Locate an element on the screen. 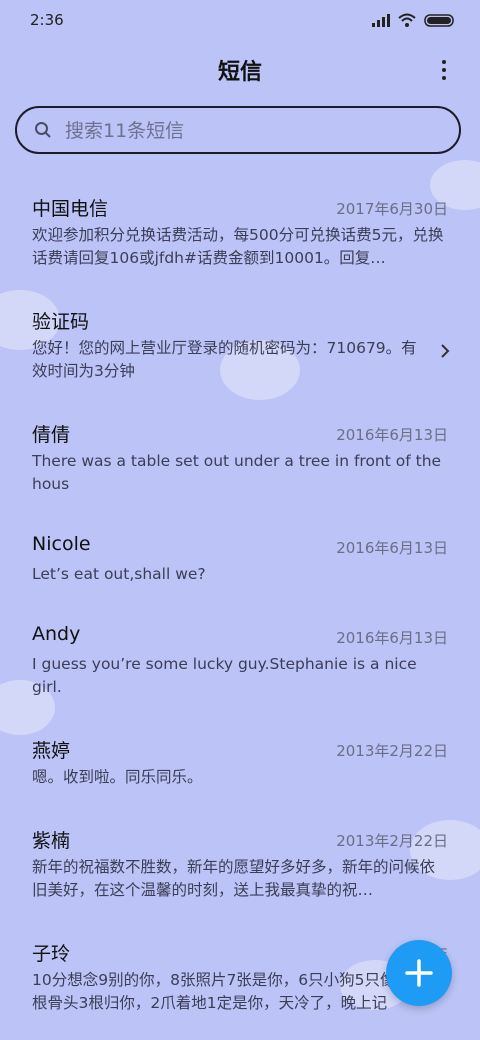  status-icons is located at coordinates (413, 20).